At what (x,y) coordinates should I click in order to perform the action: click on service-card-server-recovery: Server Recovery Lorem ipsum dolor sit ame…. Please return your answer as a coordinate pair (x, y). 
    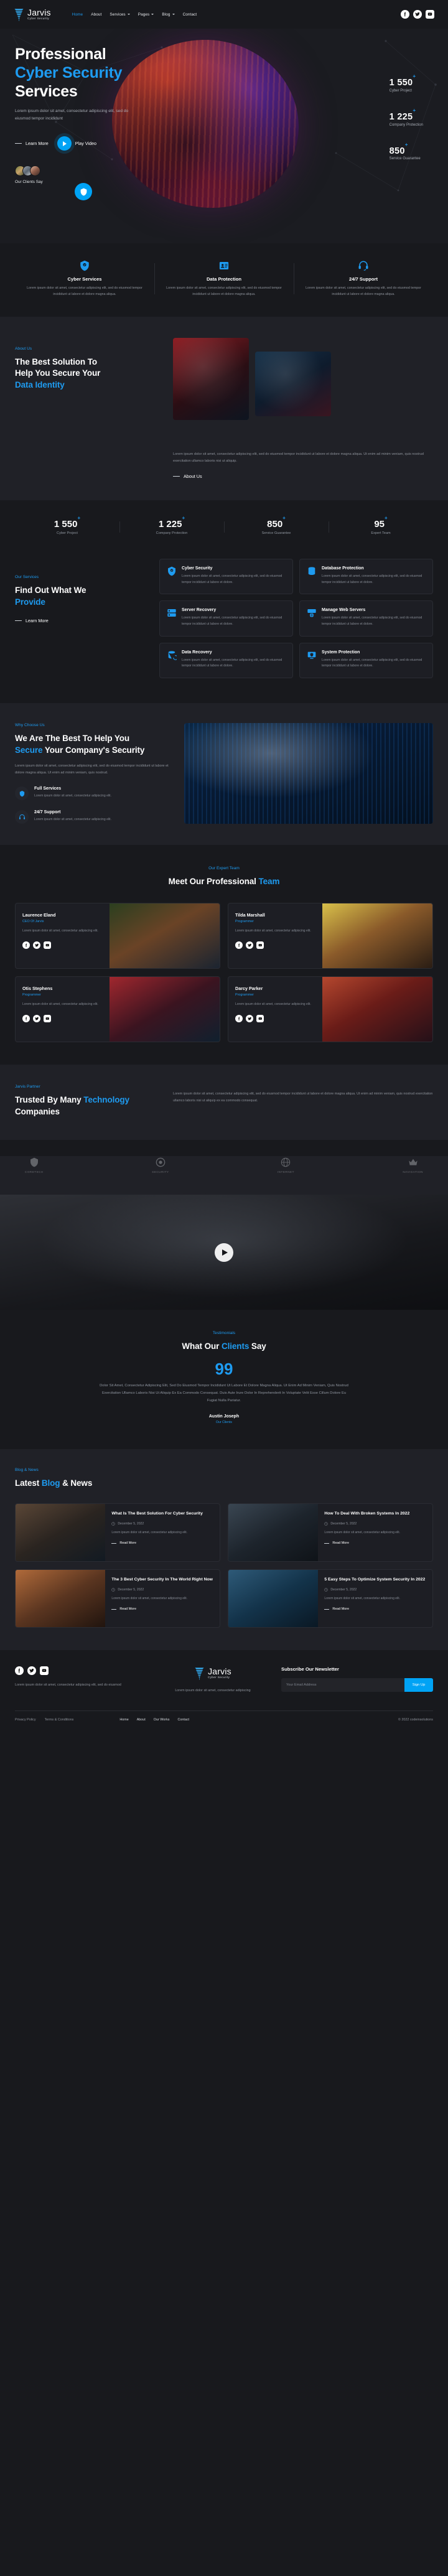
    Looking at the image, I should click on (226, 619).